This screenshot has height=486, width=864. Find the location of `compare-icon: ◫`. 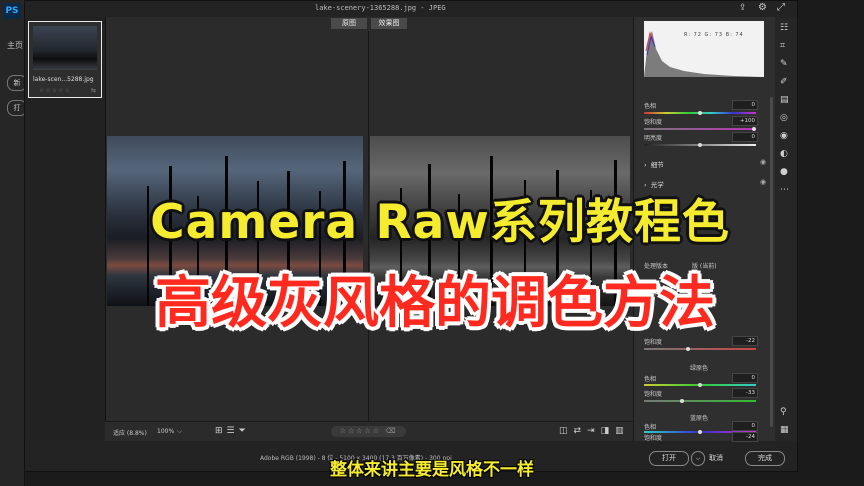

compare-icon: ◫ is located at coordinates (566, 431).